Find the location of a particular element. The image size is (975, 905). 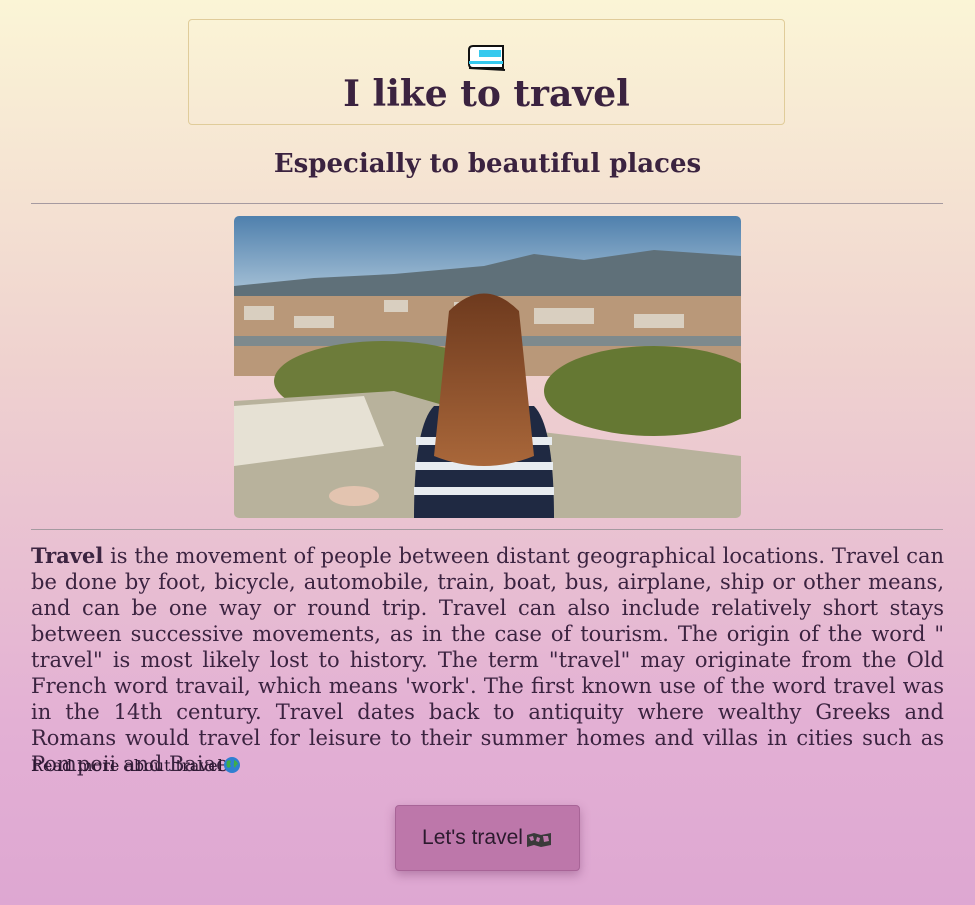

divider-bottom is located at coordinates (487, 529).